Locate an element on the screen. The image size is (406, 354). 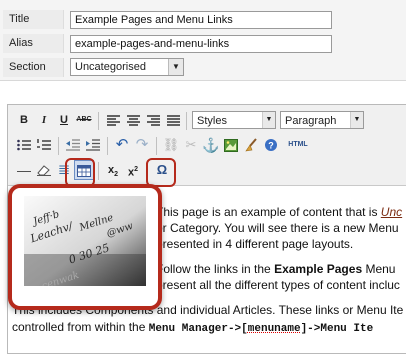
undo-icon: ↶ is located at coordinates (122, 144).